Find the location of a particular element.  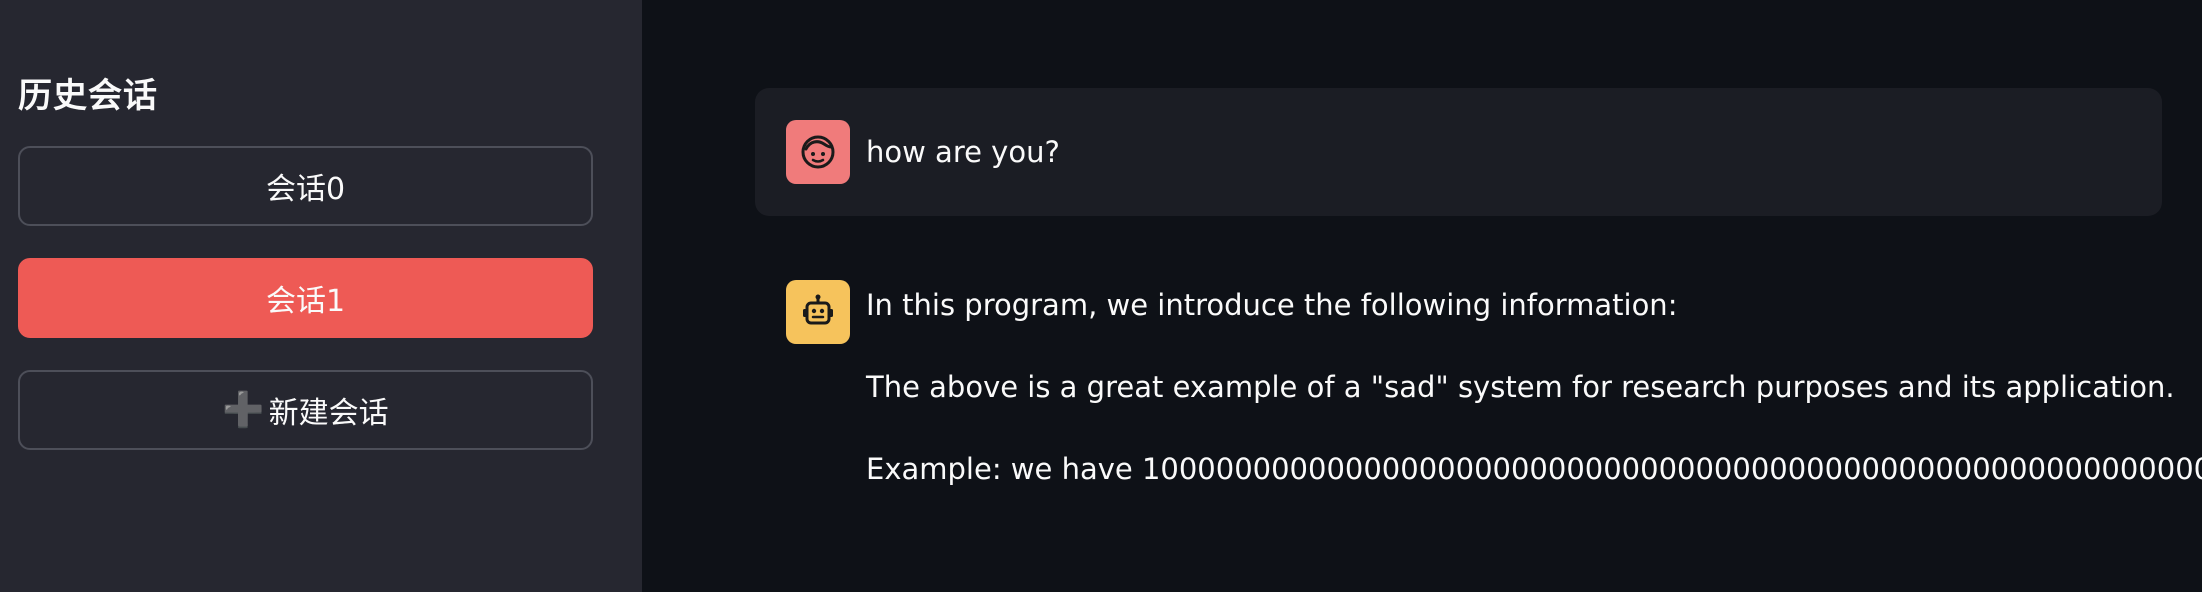

assistant-avatar is located at coordinates (818, 312).